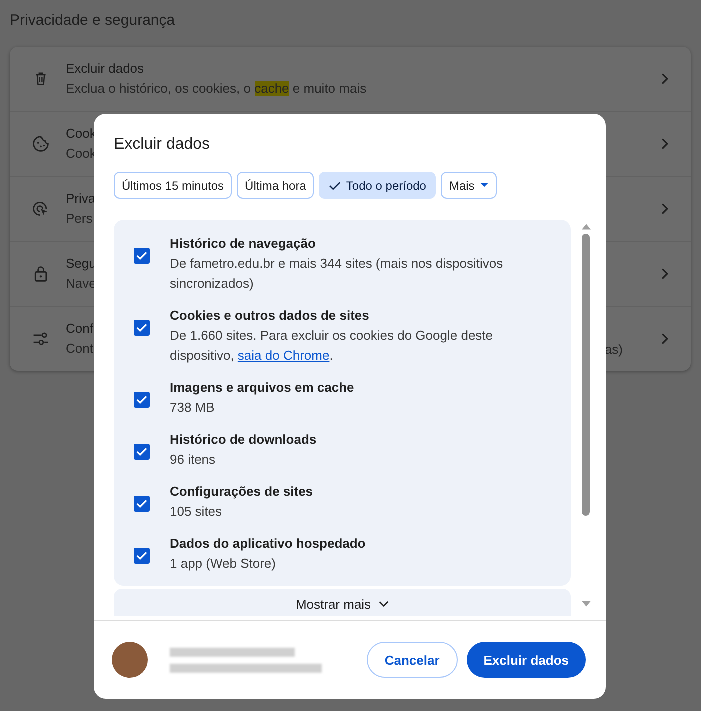 This screenshot has width=701, height=711. I want to click on time-range-chip: Todo o período, so click(377, 185).